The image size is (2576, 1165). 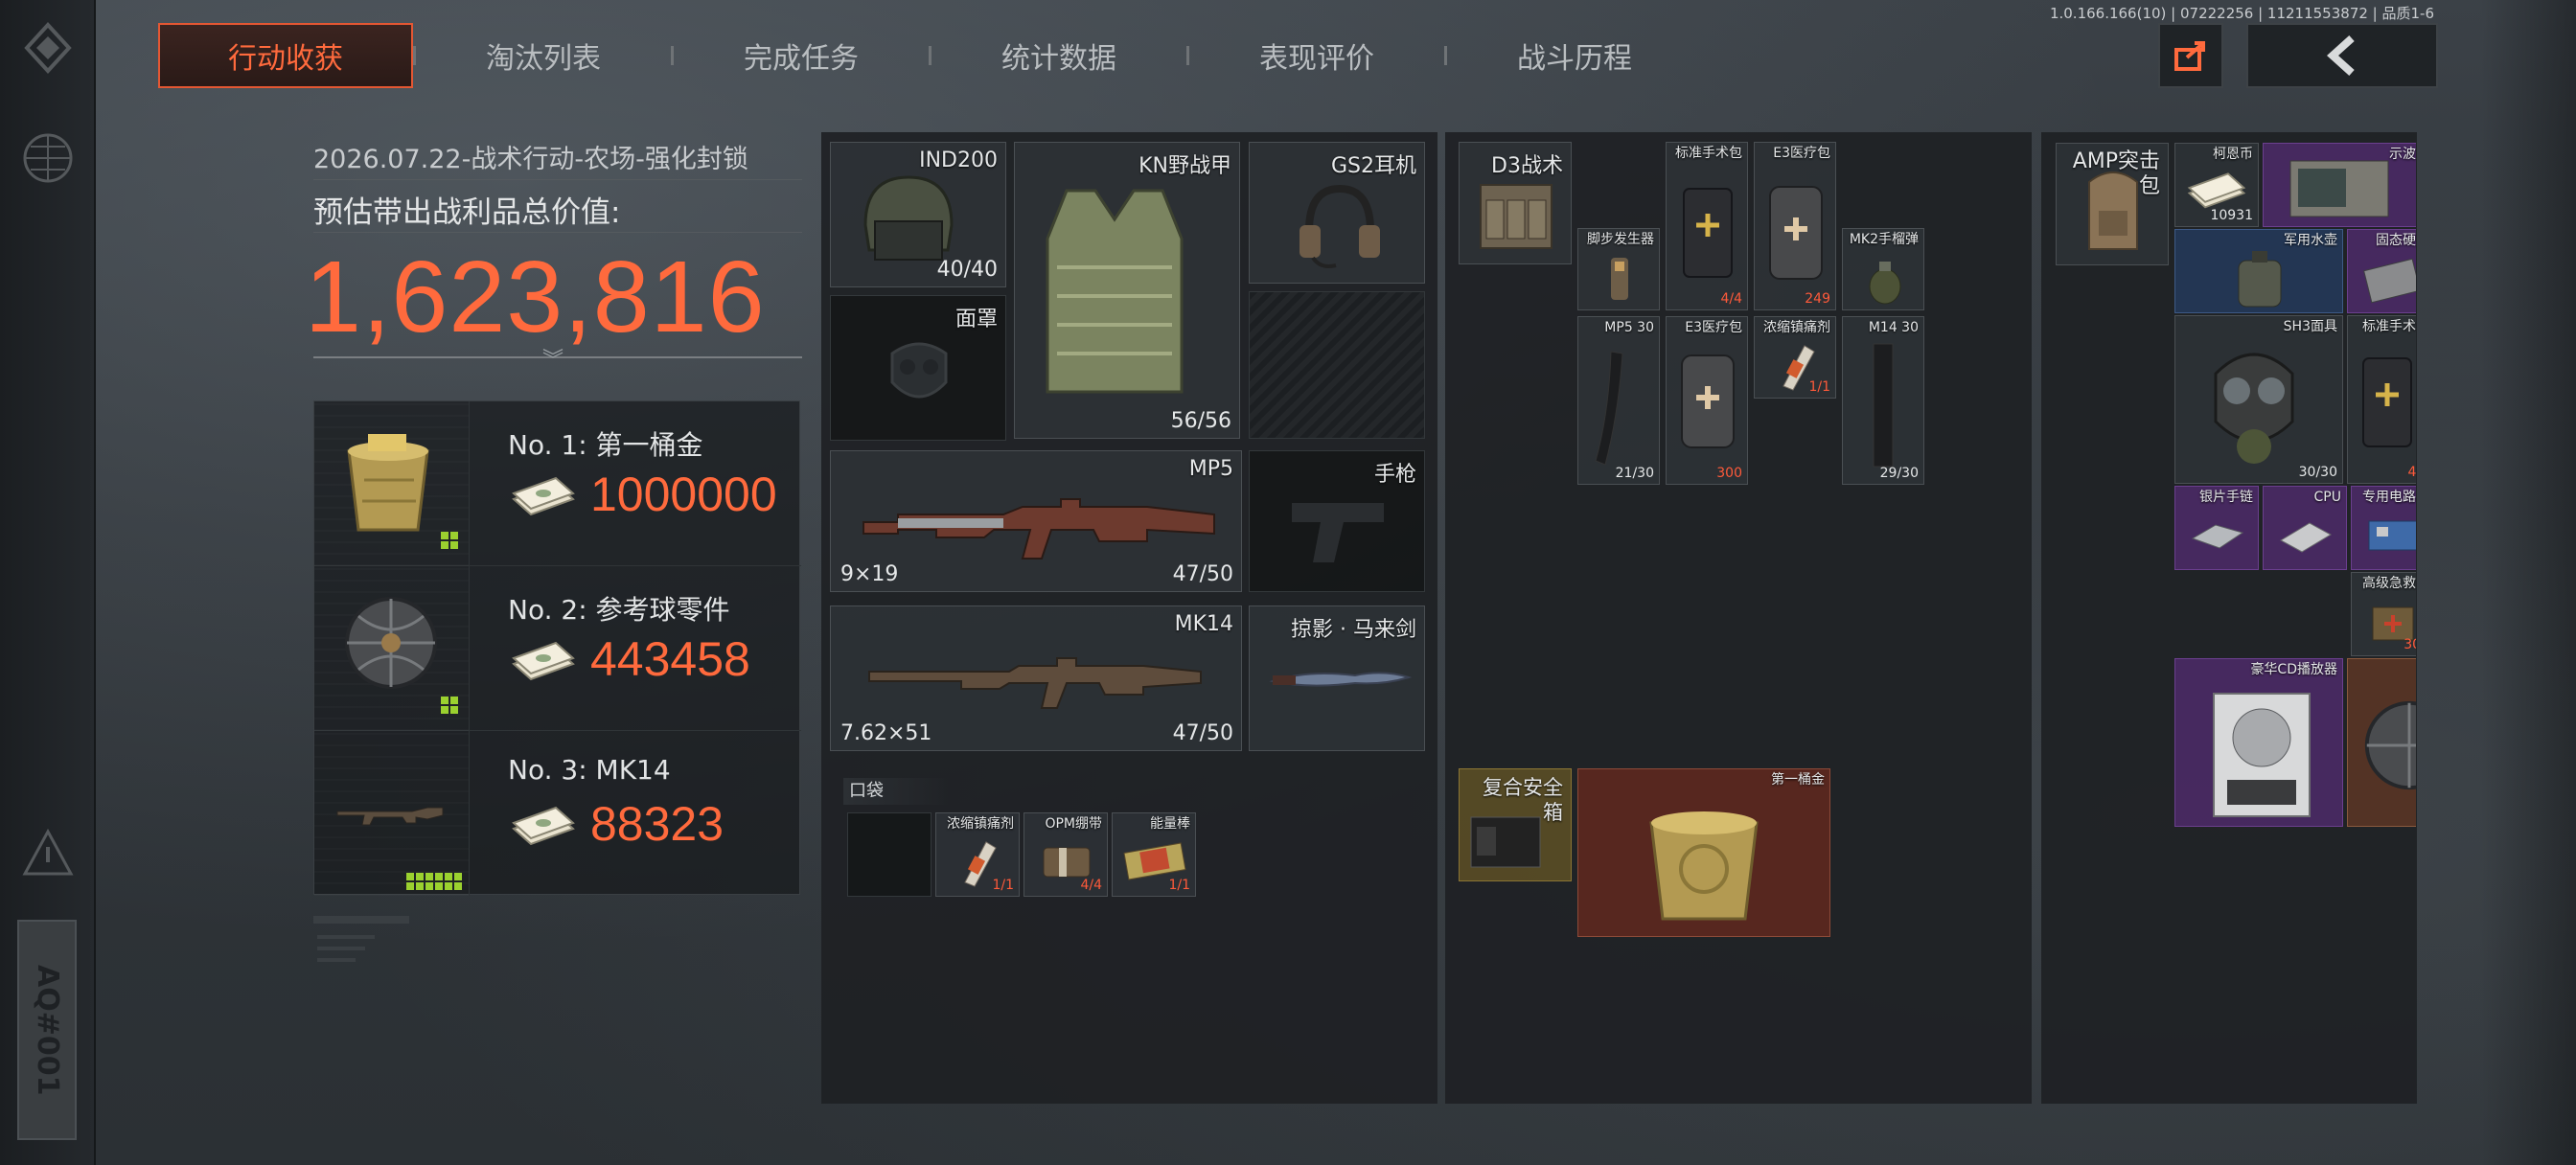 I want to click on top-item-price: 443458, so click(x=670, y=659).